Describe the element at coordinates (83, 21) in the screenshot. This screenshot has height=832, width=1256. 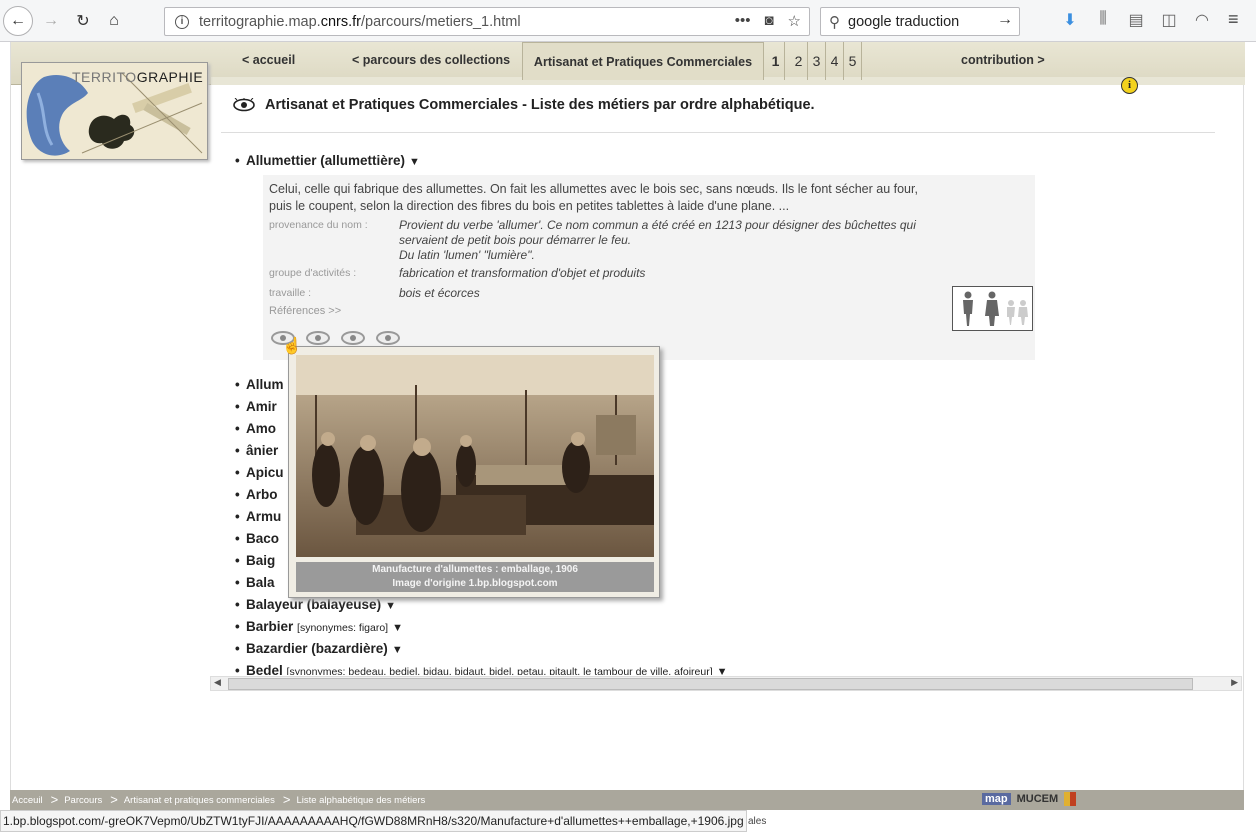
I see `reload-button: ↻` at that location.